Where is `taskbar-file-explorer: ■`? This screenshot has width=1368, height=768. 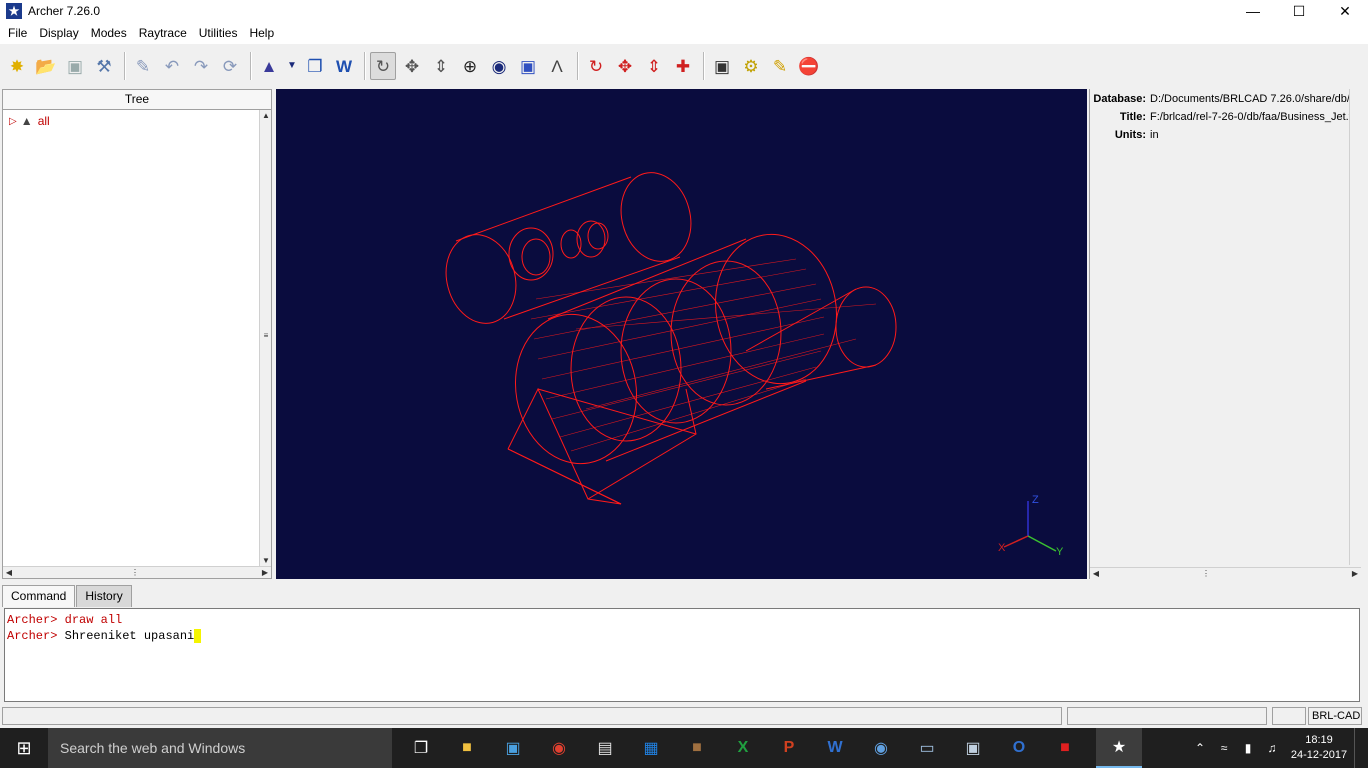 taskbar-file-explorer: ■ is located at coordinates (467, 748).